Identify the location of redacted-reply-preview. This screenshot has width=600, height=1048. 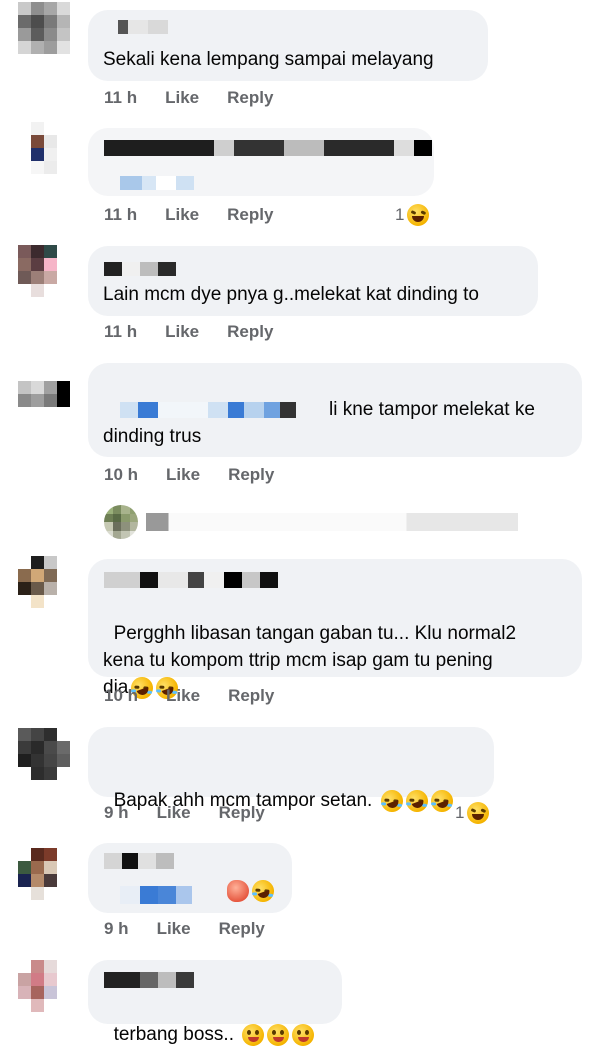
(332, 522).